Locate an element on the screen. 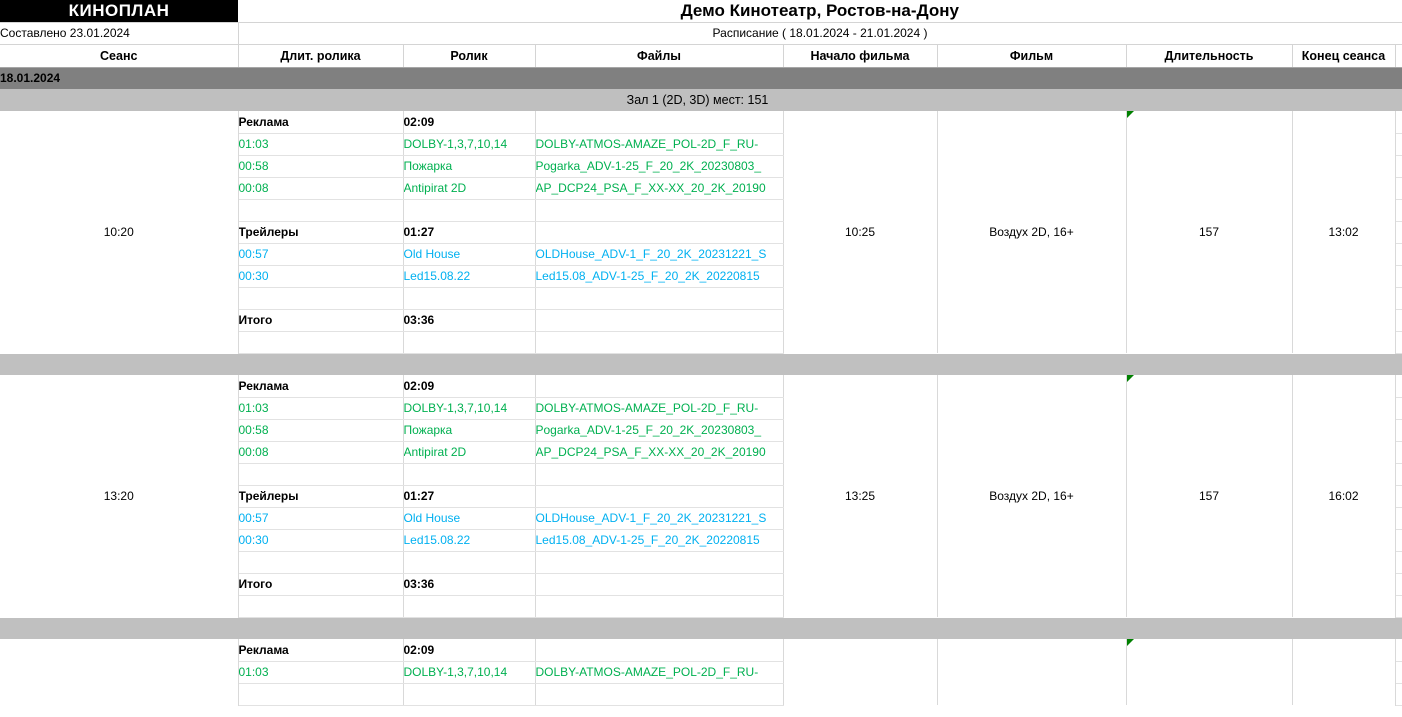  session-time: 10:20 is located at coordinates (119, 232).